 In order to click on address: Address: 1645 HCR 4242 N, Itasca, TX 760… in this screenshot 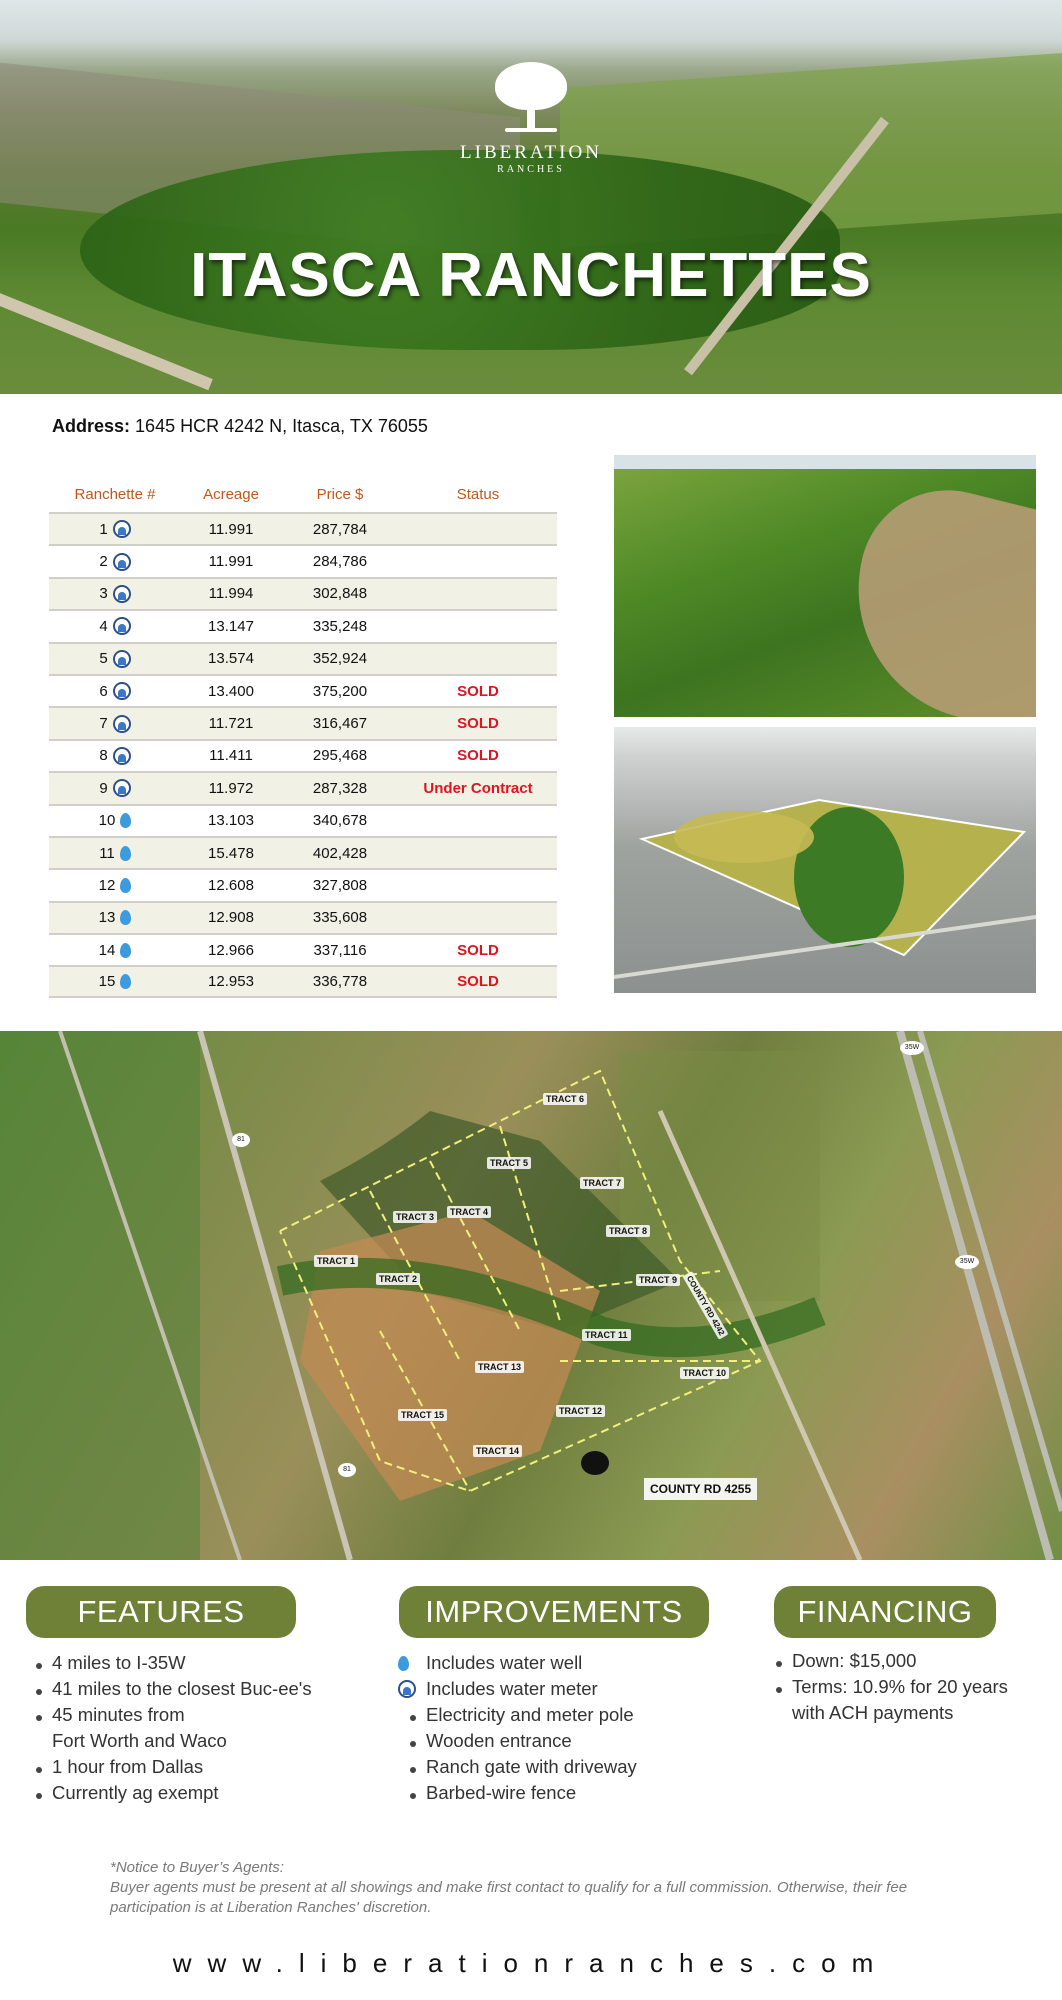, I will do `click(240, 426)`.